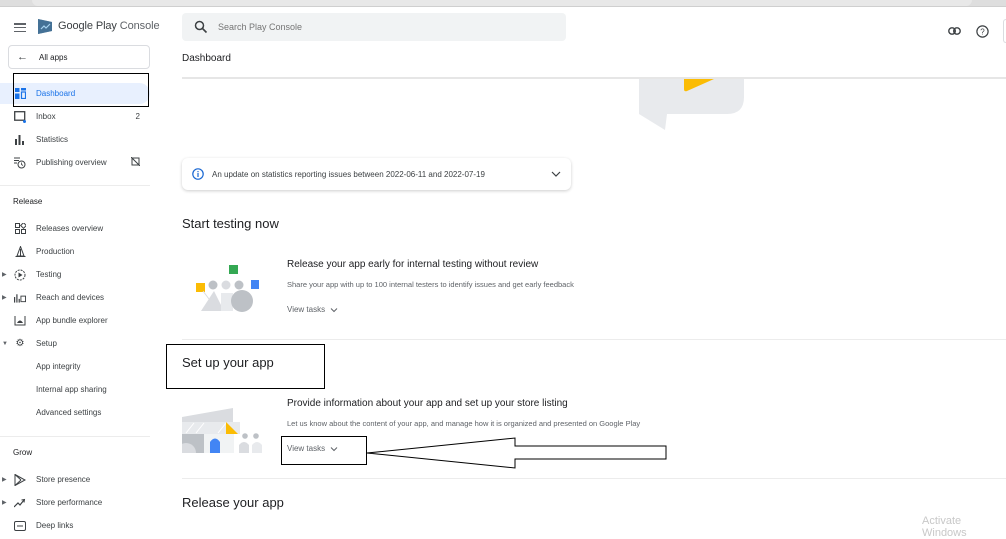  I want to click on sidebar-subitem-advanced-settings: Advanced settings, so click(75, 412).